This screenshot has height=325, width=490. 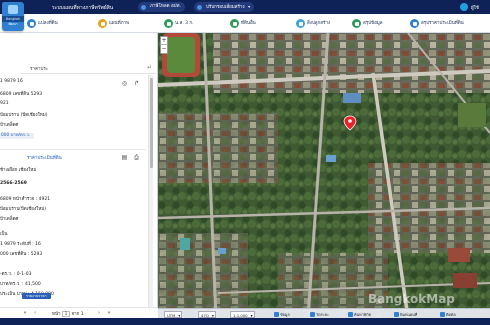 What do you see at coordinates (411, 299) in the screenshot?
I see `watermark: BangkokMap` at bounding box center [411, 299].